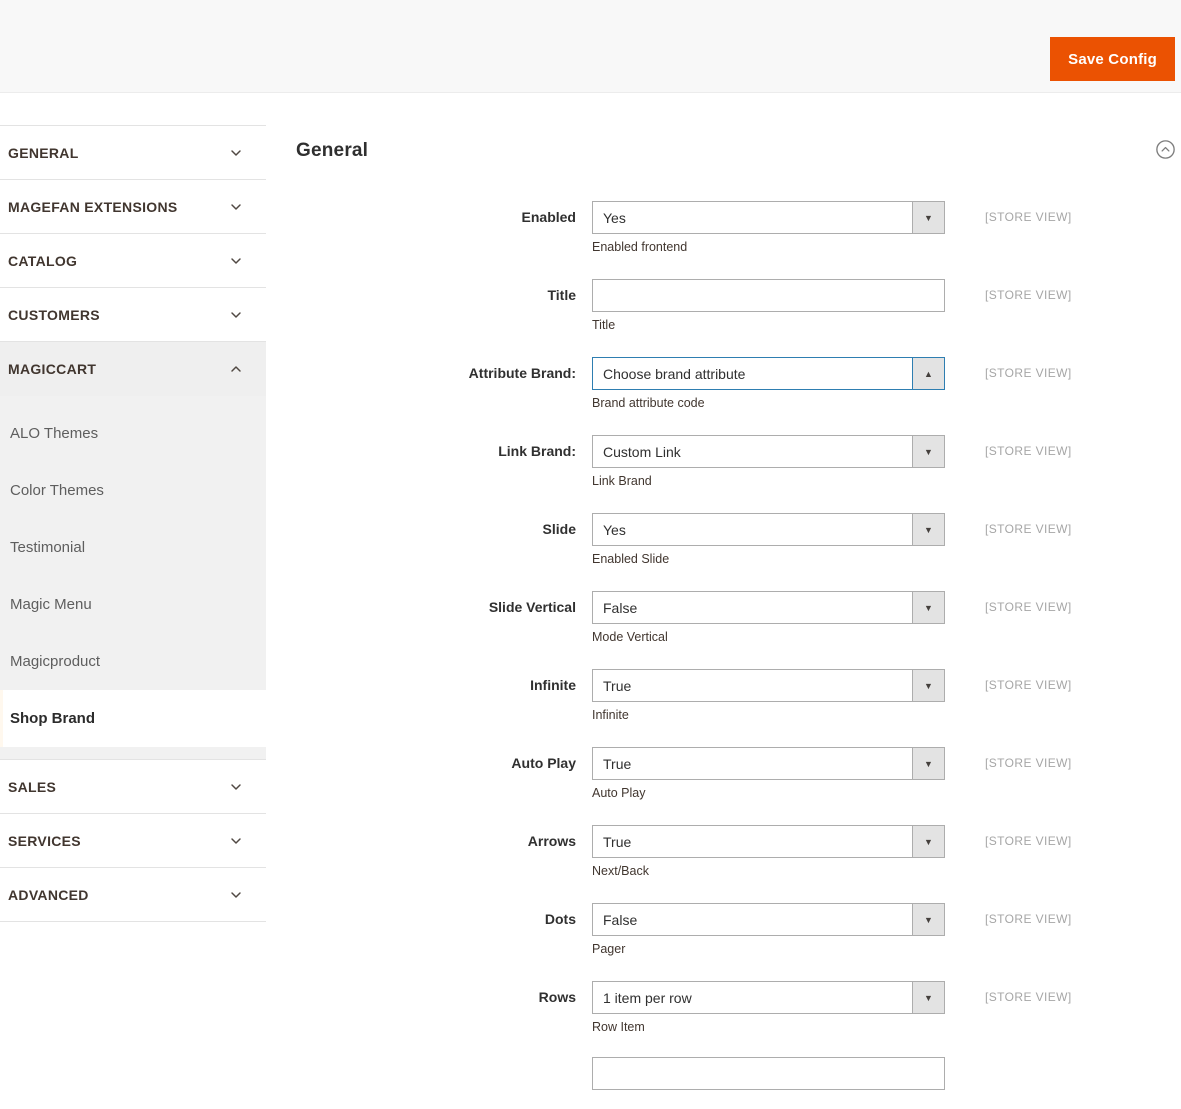 The image size is (1181, 1109). I want to click on sidebar-item-magicproduct: Magicproduct, so click(133, 661).